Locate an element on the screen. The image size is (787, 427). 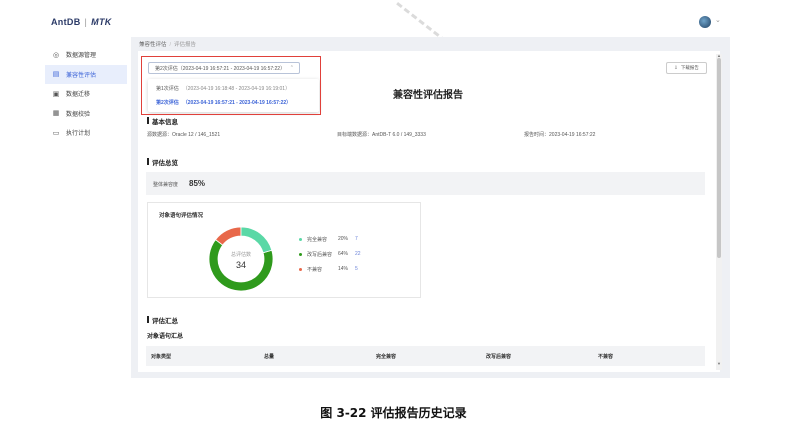
sidebar-item-label: 执行计划 is located at coordinates (78, 134).